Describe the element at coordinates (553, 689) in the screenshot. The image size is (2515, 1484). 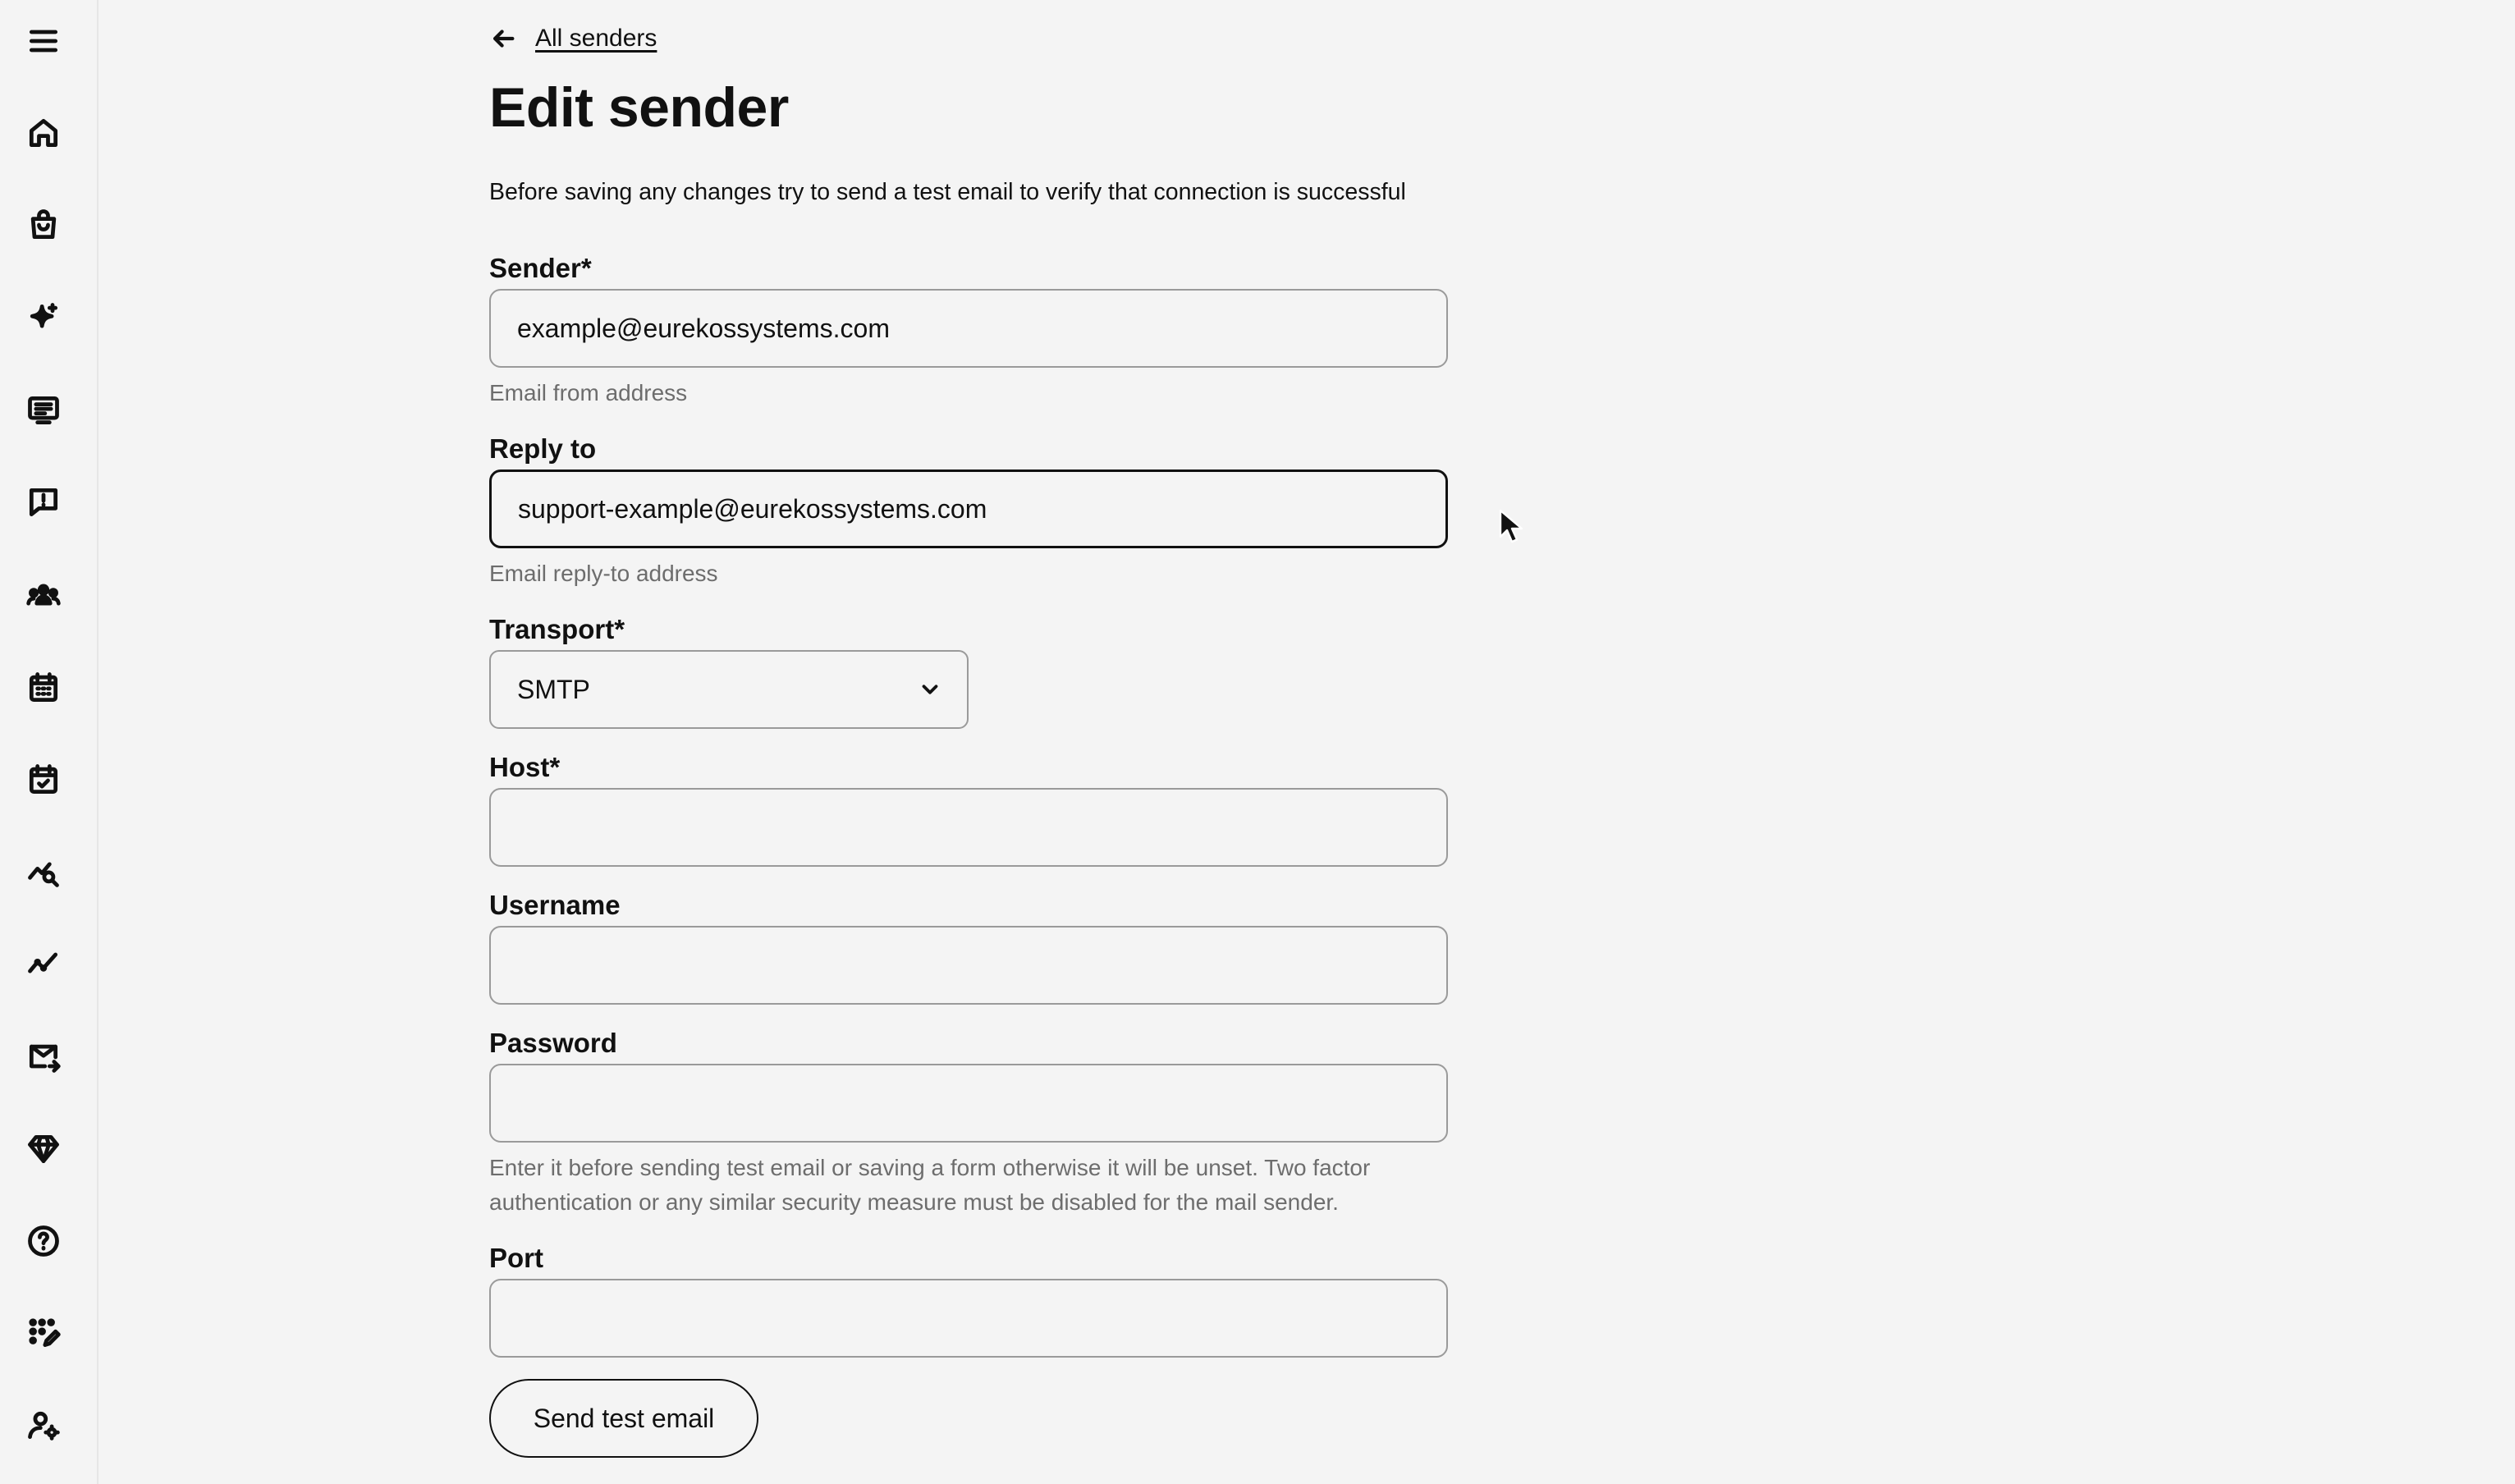
I see `transport-selected-value: SMTP` at that location.